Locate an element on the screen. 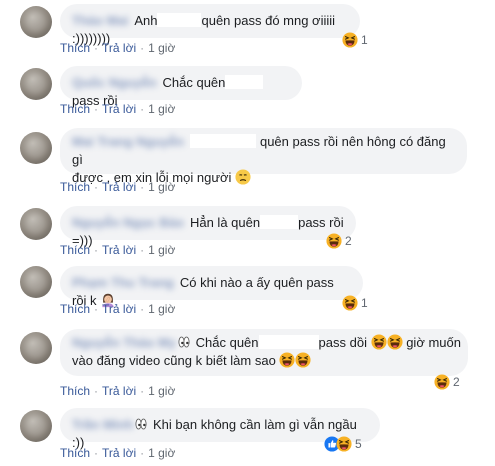 Image resolution: width=495 pixels, height=466 pixels. commenter-name: Mai Trang Nguyễn is located at coordinates (128, 142).